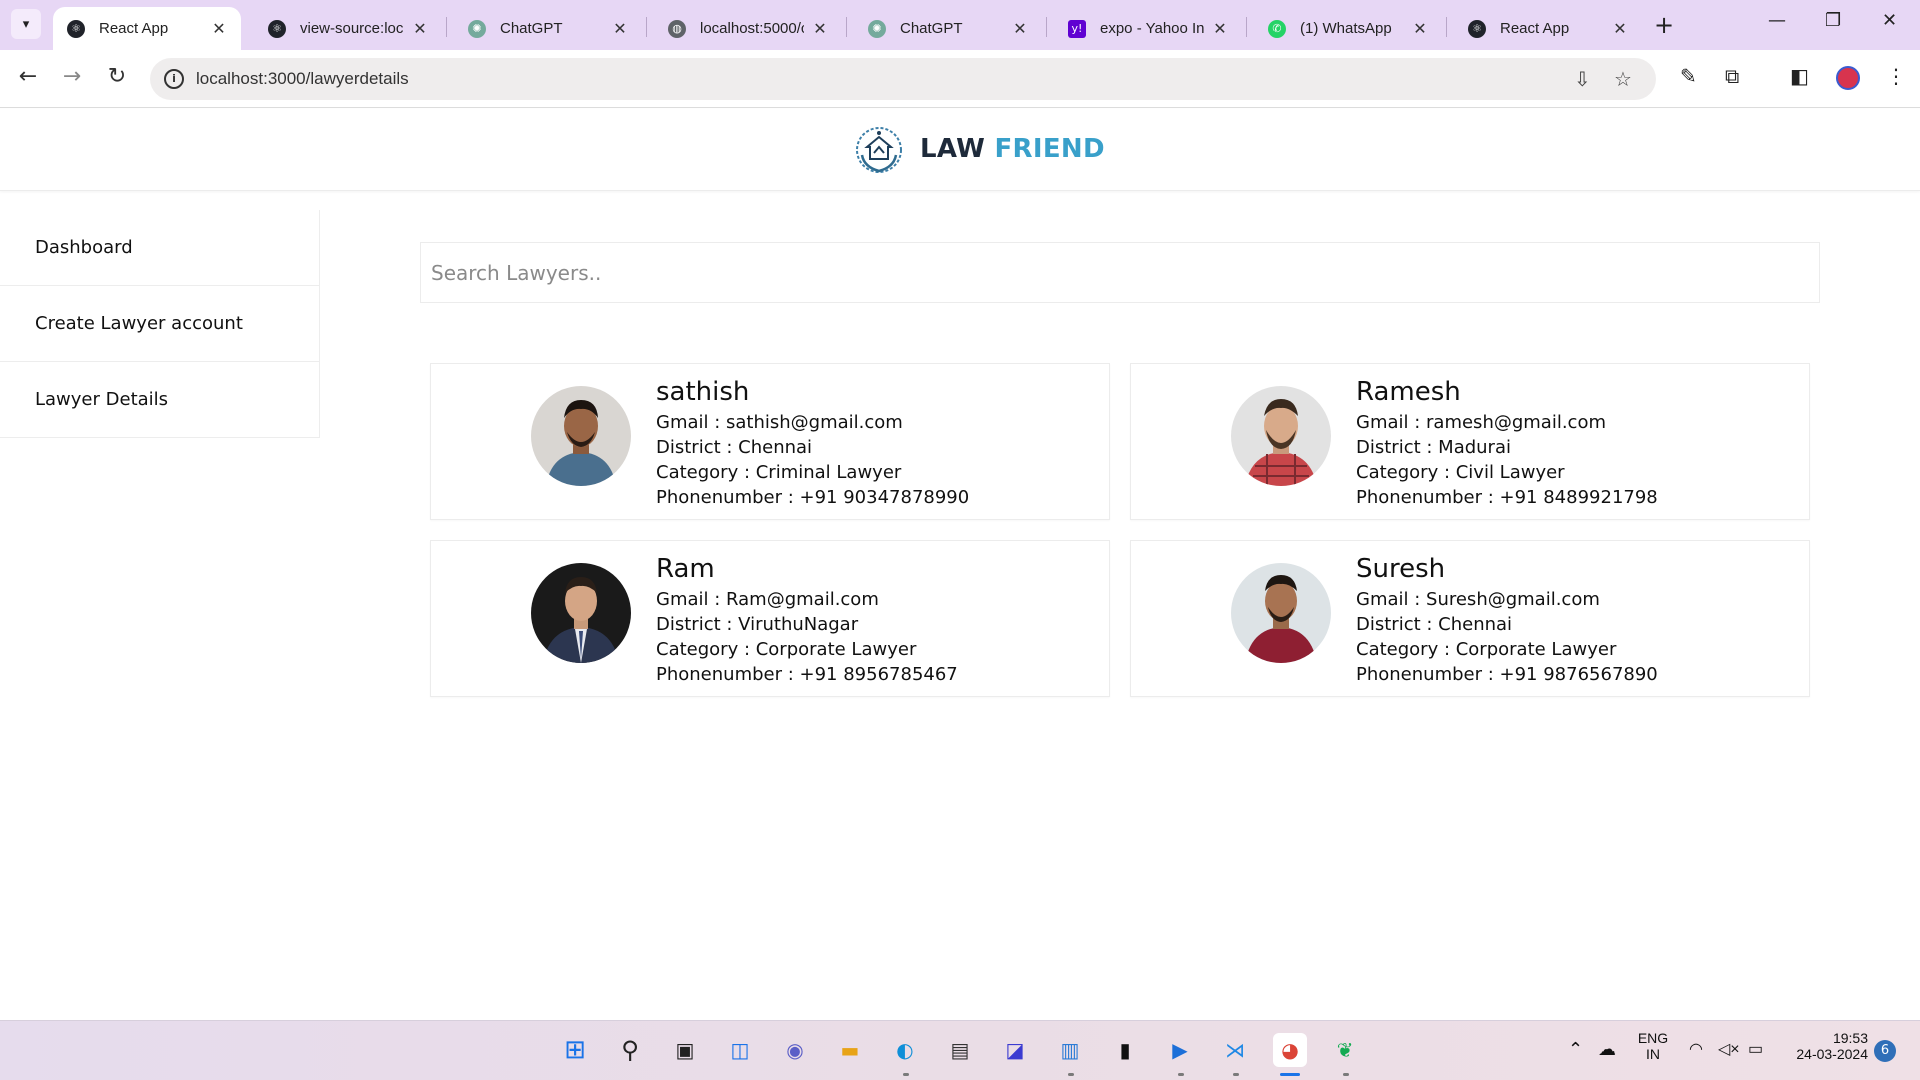  Describe the element at coordinates (767, 599) in the screenshot. I see `lawyer-gmail: Gmail : Ram@gmail.com` at that location.